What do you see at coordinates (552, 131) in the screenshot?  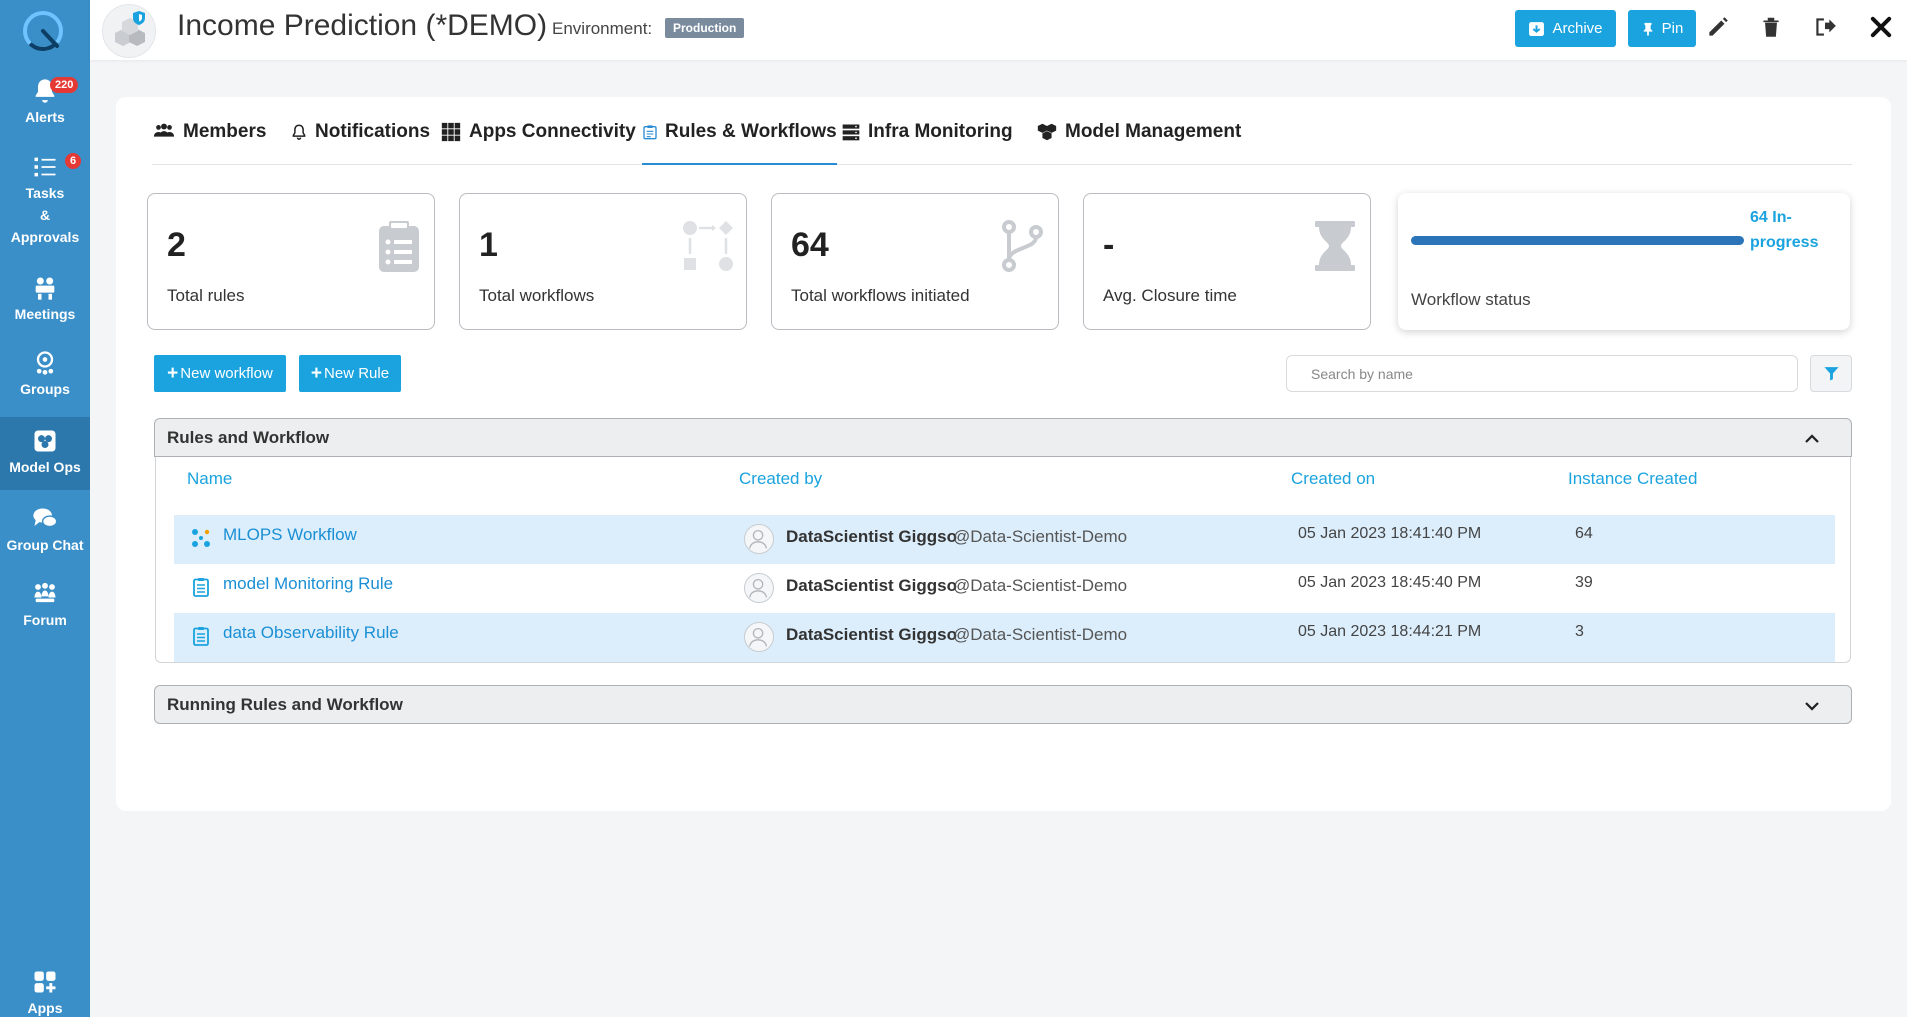 I see `tab-label: Apps Connectivity` at bounding box center [552, 131].